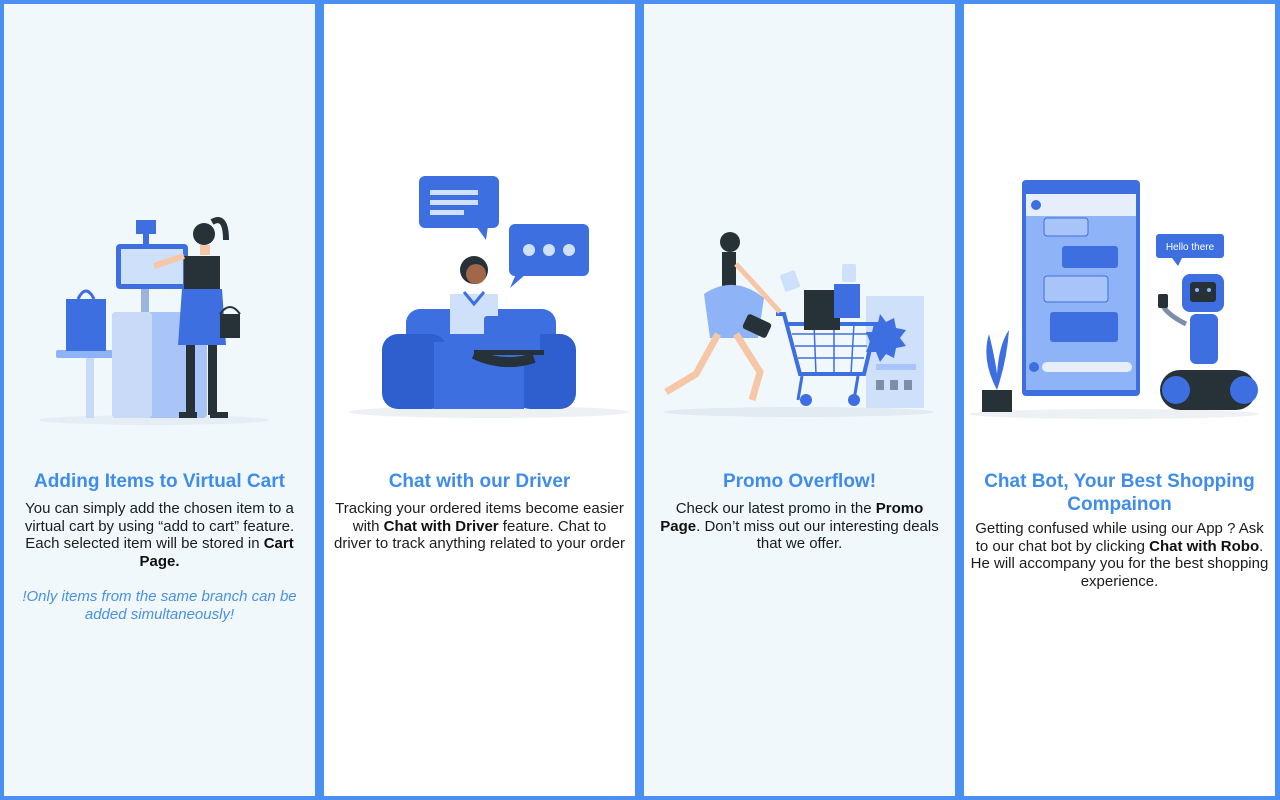  Describe the element at coordinates (1190, 247) in the screenshot. I see `bot-greeting-bubble: Hello there` at that location.